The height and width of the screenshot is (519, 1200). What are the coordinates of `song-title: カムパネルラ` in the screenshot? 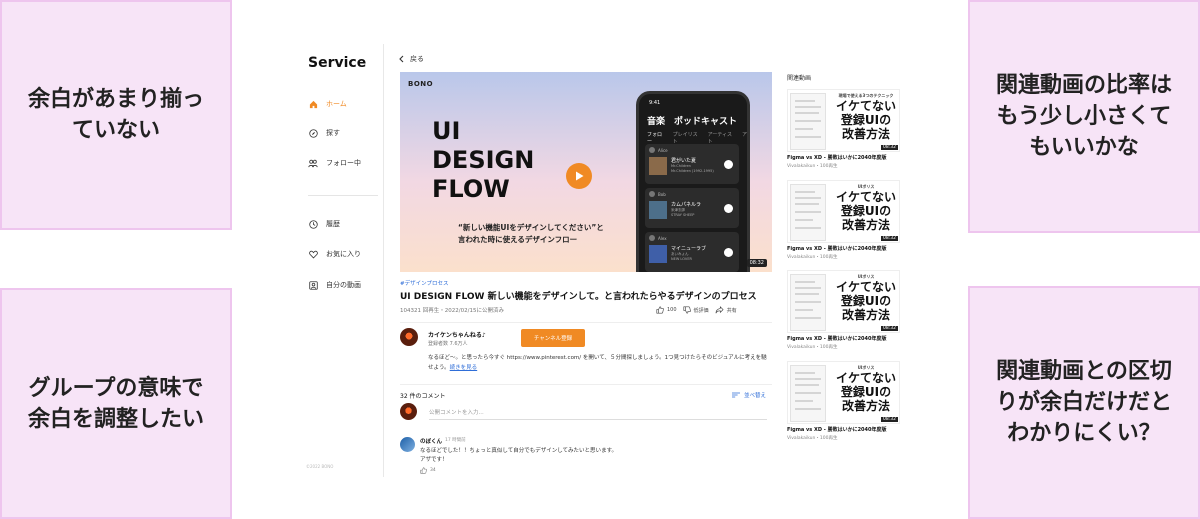 It's located at (686, 205).